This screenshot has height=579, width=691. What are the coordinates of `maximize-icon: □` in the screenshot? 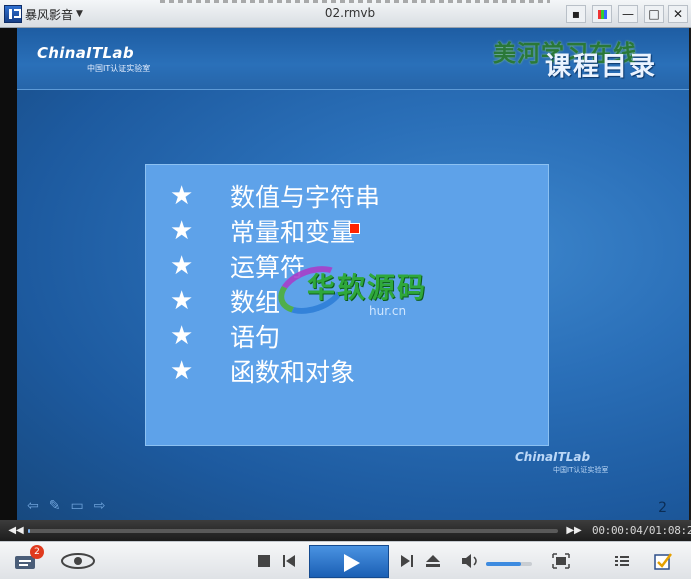 It's located at (654, 14).